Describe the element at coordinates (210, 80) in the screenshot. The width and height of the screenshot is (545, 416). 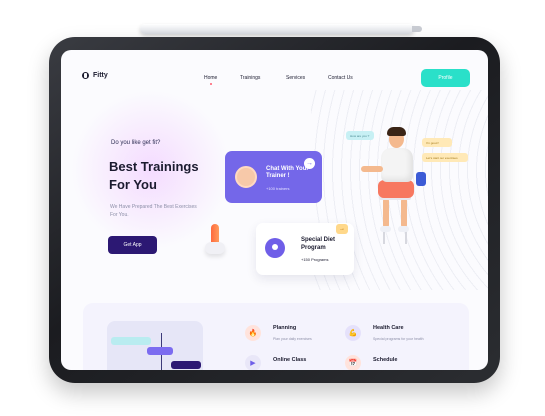
I see `nav-home: Home` at that location.